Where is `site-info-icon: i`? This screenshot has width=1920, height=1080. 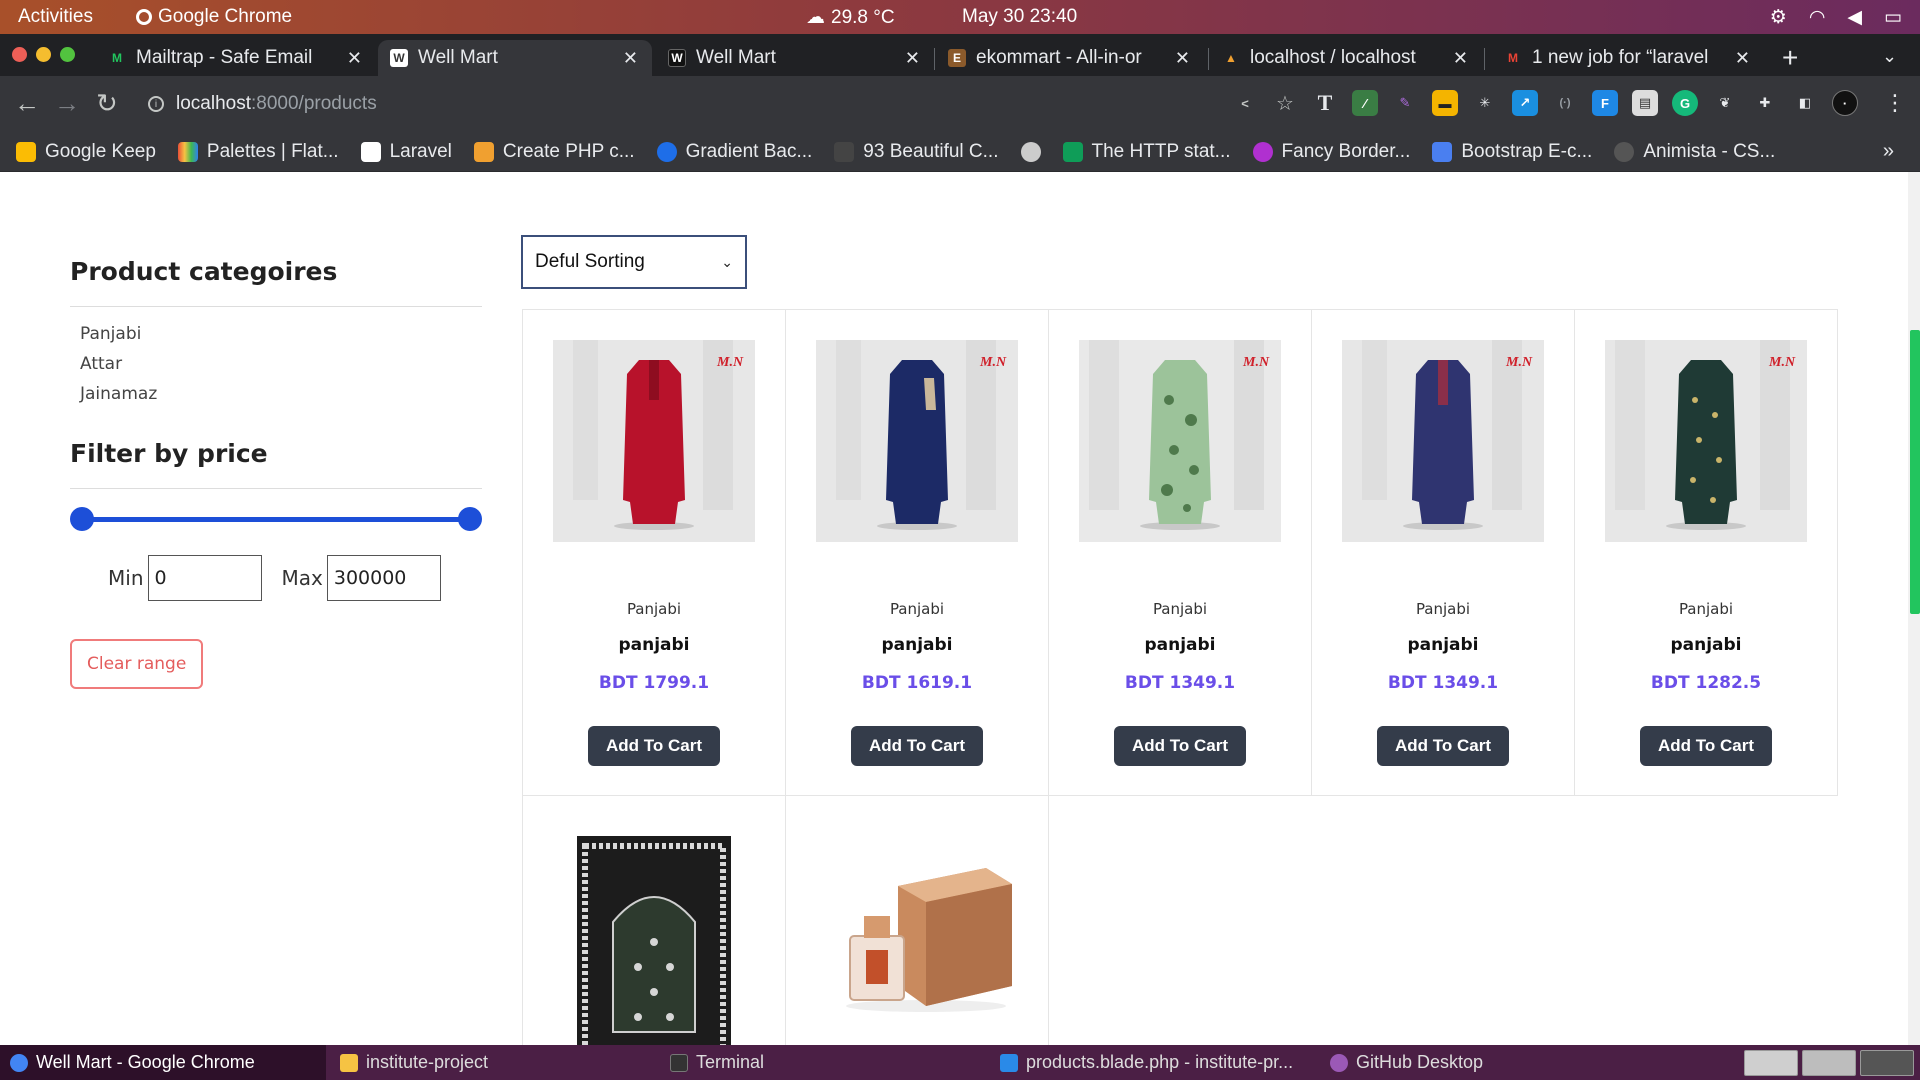 site-info-icon: i is located at coordinates (156, 104).